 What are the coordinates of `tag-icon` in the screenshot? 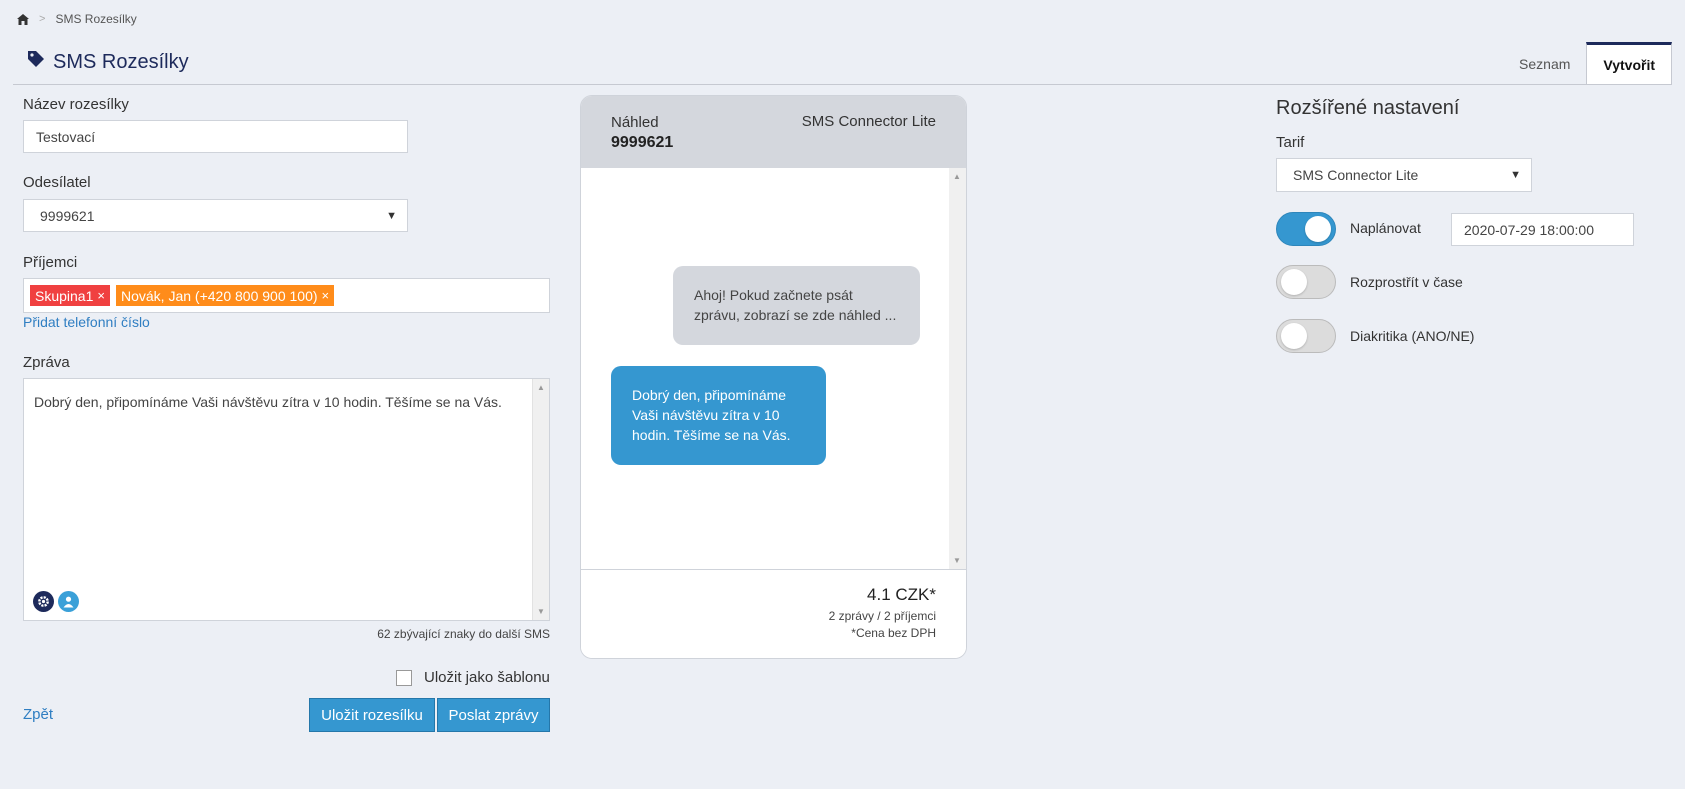 It's located at (36, 62).